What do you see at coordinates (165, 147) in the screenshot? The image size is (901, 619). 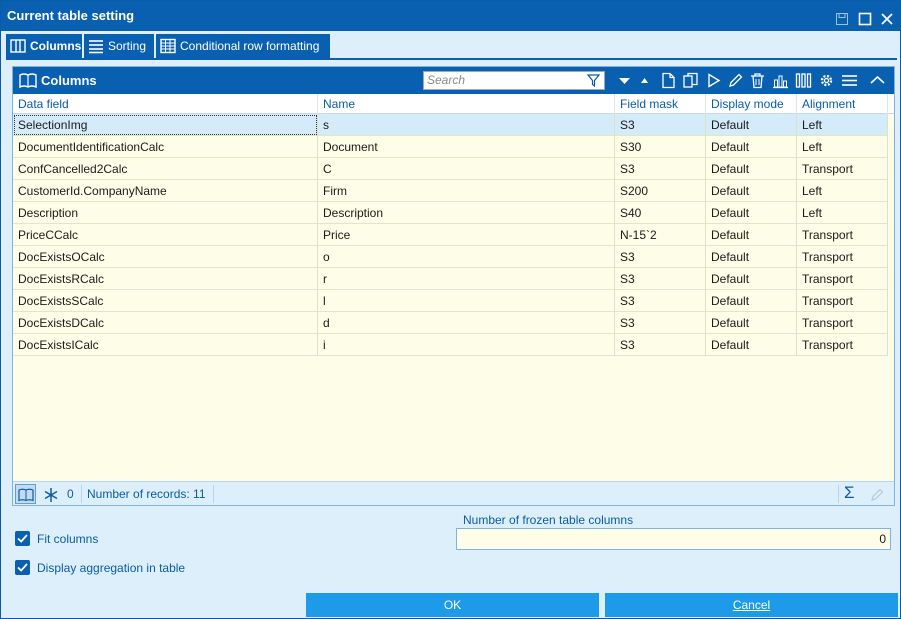 I see `cell-data-field: DocumentIdentificationCalc` at bounding box center [165, 147].